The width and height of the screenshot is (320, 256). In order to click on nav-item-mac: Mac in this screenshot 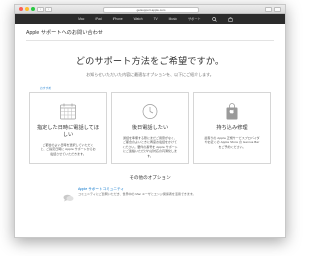, I will do `click(81, 19)`.